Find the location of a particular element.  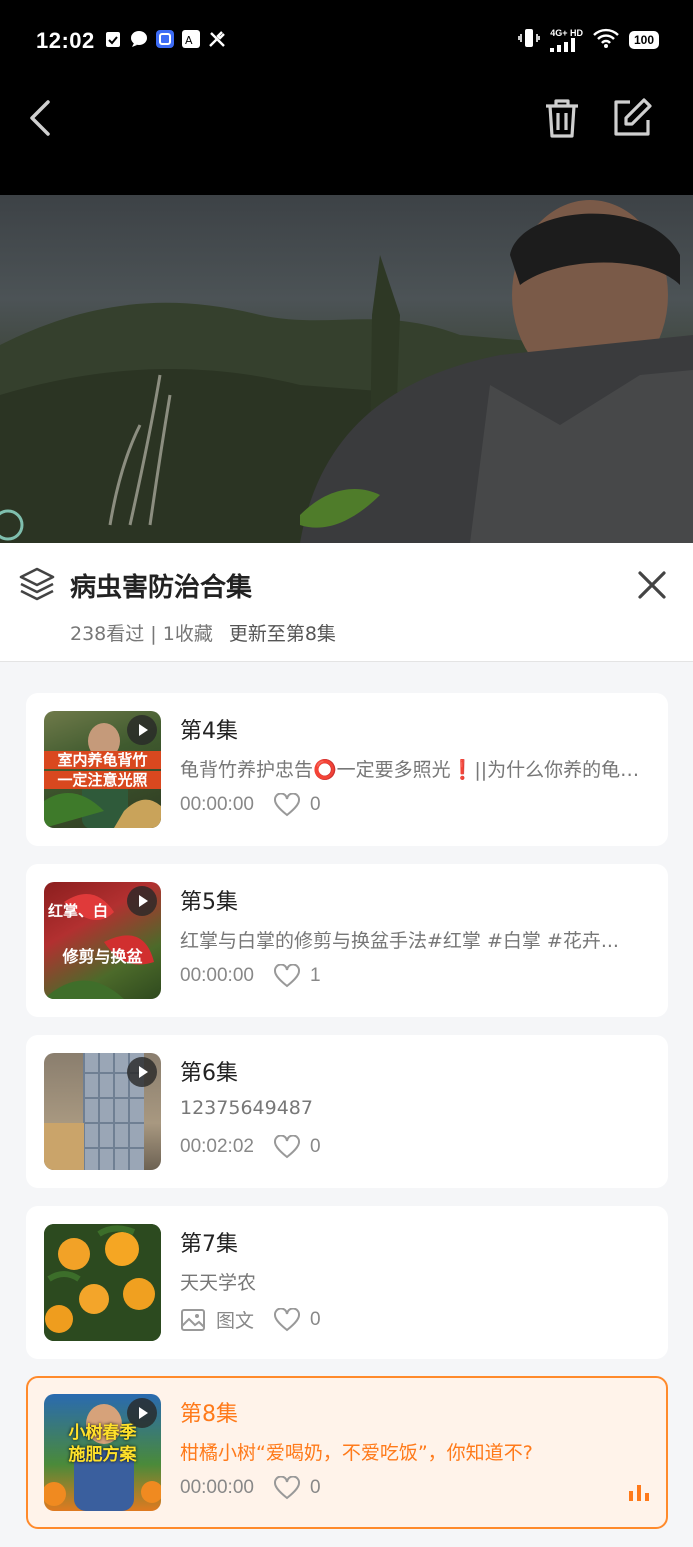

episode-description: 12375649487 is located at coordinates (246, 1108).